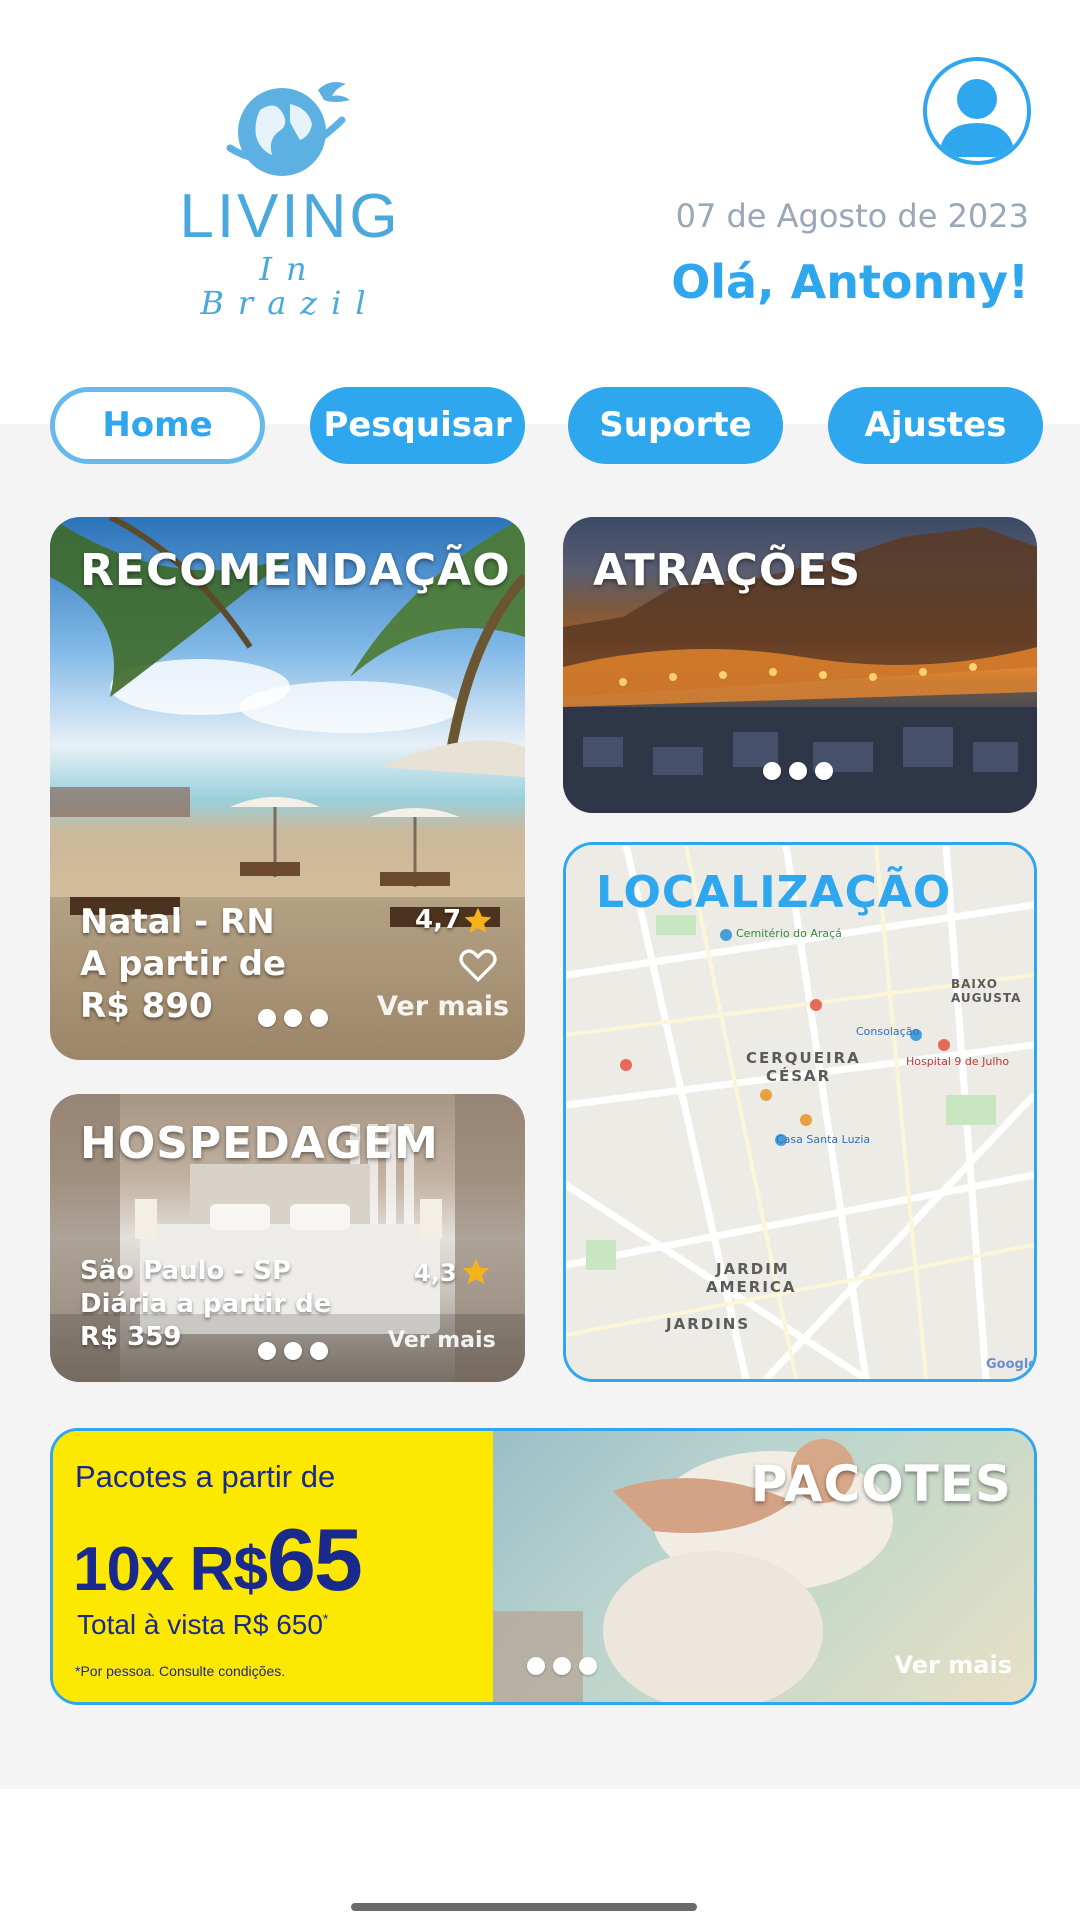 Image resolution: width=1080 pixels, height=1920 pixels. What do you see at coordinates (131, 1337) in the screenshot?
I see `lodging-price: R$ 359` at bounding box center [131, 1337].